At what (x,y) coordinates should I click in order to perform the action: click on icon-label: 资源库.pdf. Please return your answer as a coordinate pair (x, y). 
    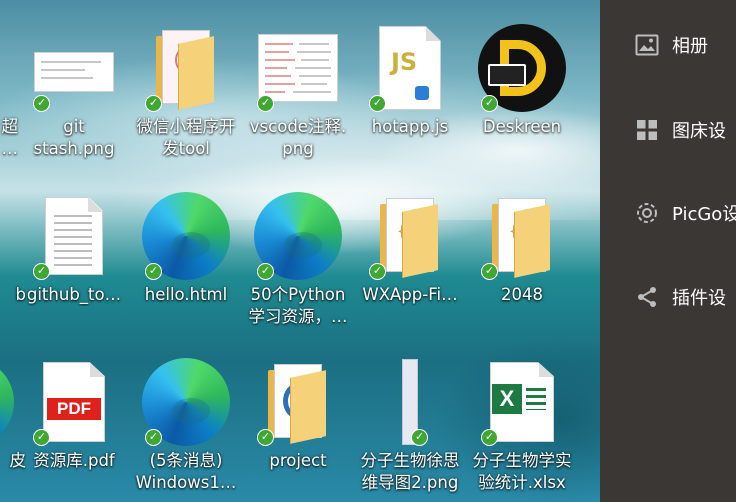
    Looking at the image, I should click on (74, 460).